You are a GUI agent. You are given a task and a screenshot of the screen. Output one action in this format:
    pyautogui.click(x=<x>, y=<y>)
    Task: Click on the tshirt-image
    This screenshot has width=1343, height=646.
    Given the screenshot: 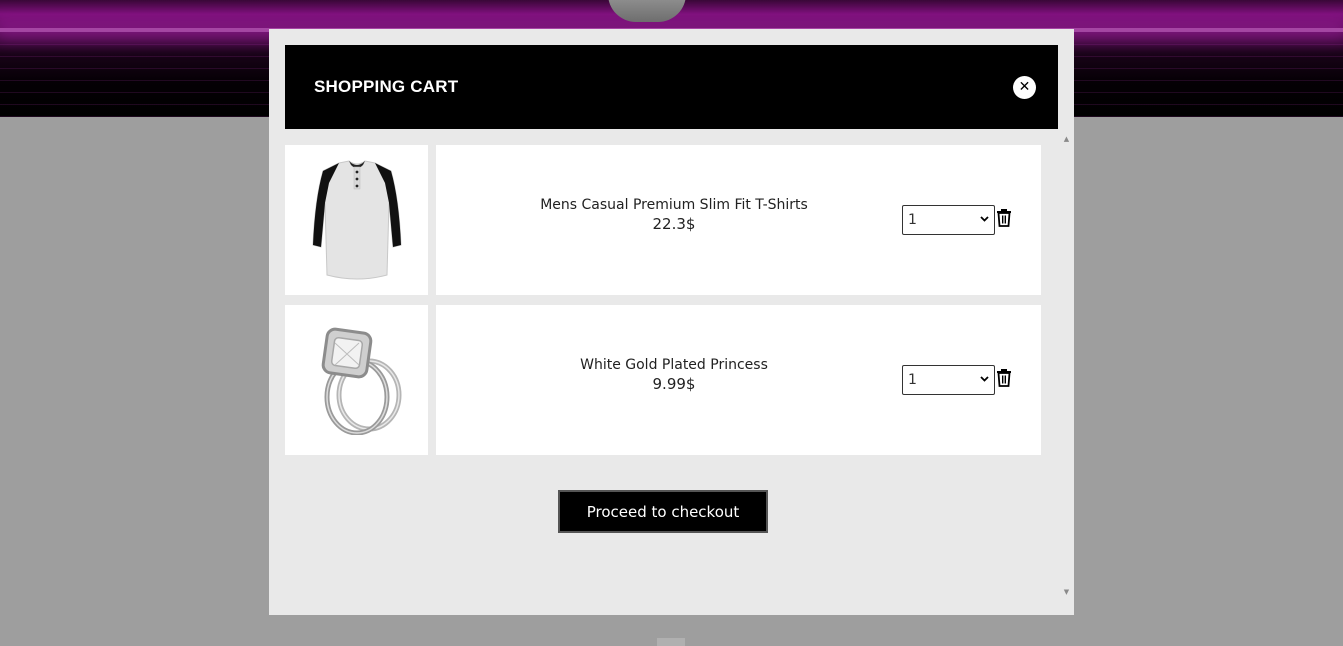 What is the action you would take?
    pyautogui.click(x=356, y=220)
    